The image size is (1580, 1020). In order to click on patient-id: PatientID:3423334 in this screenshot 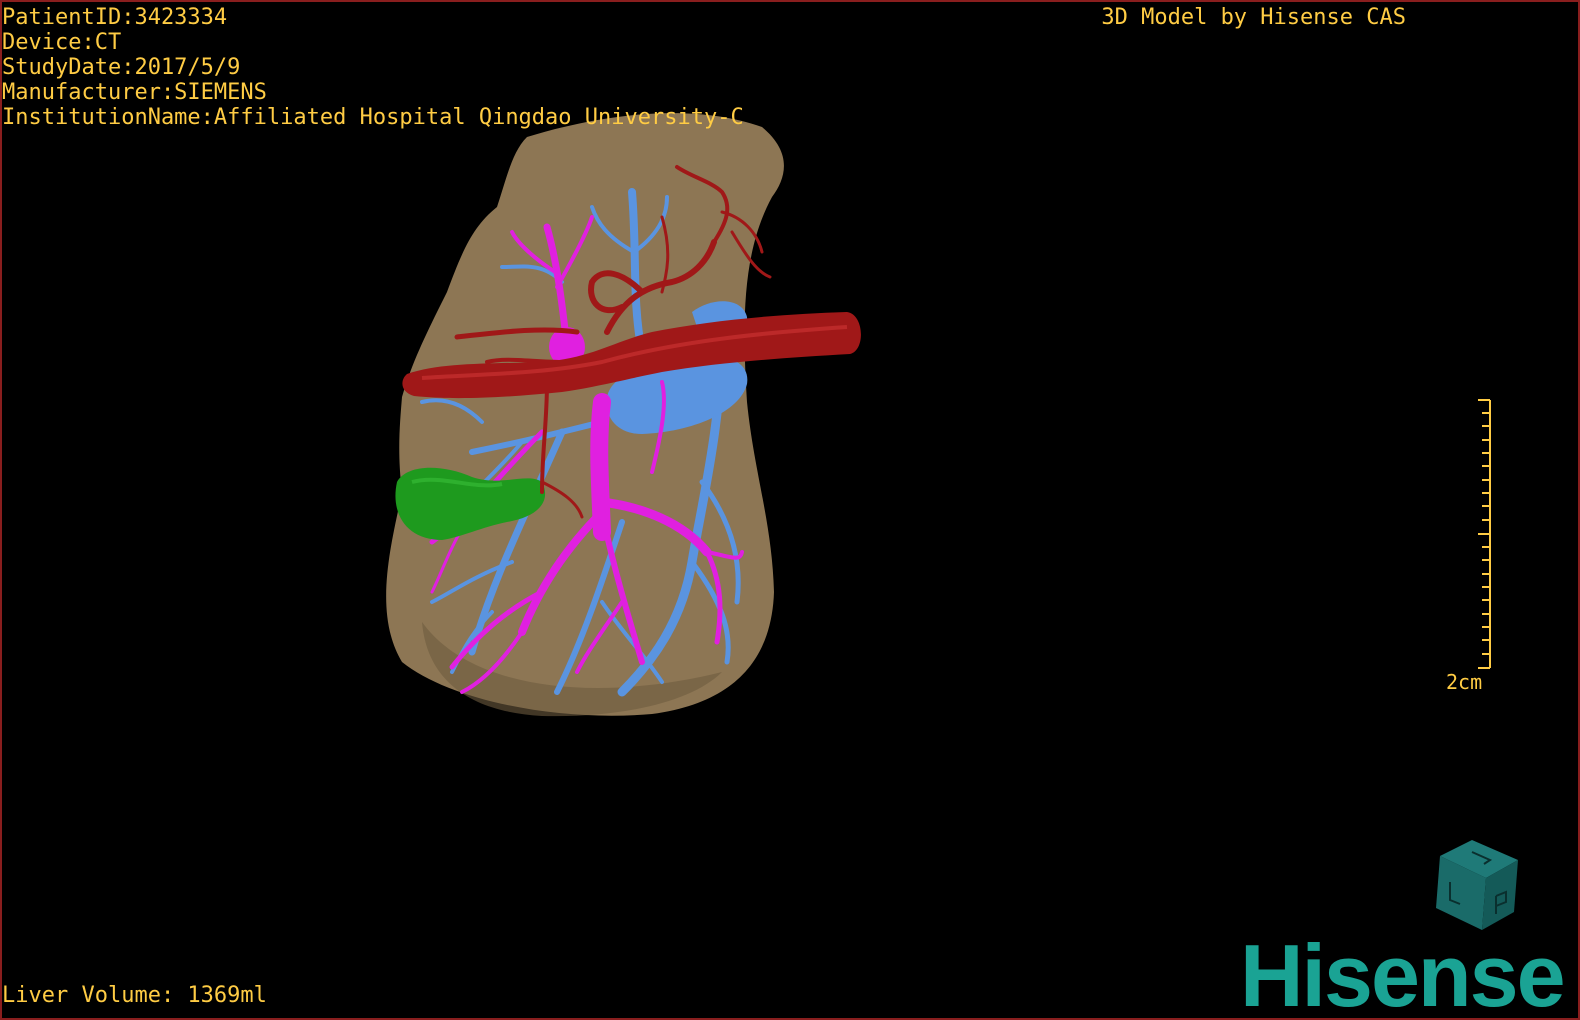, I will do `click(115, 17)`.